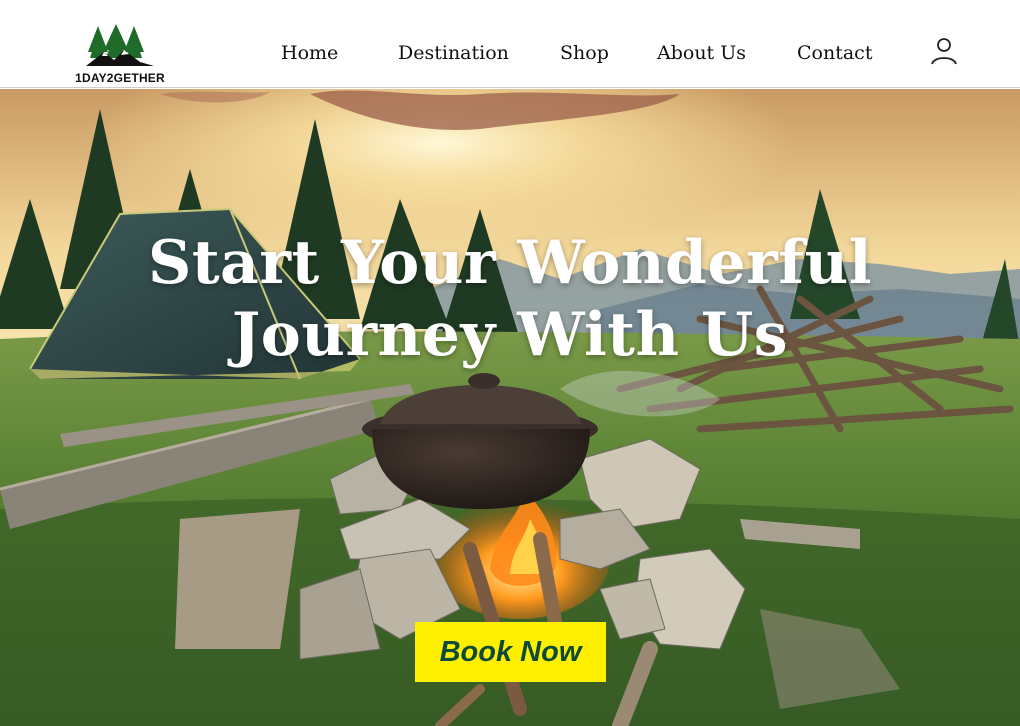 This screenshot has width=1020, height=726. I want to click on nav-contact: Contact, so click(834, 53).